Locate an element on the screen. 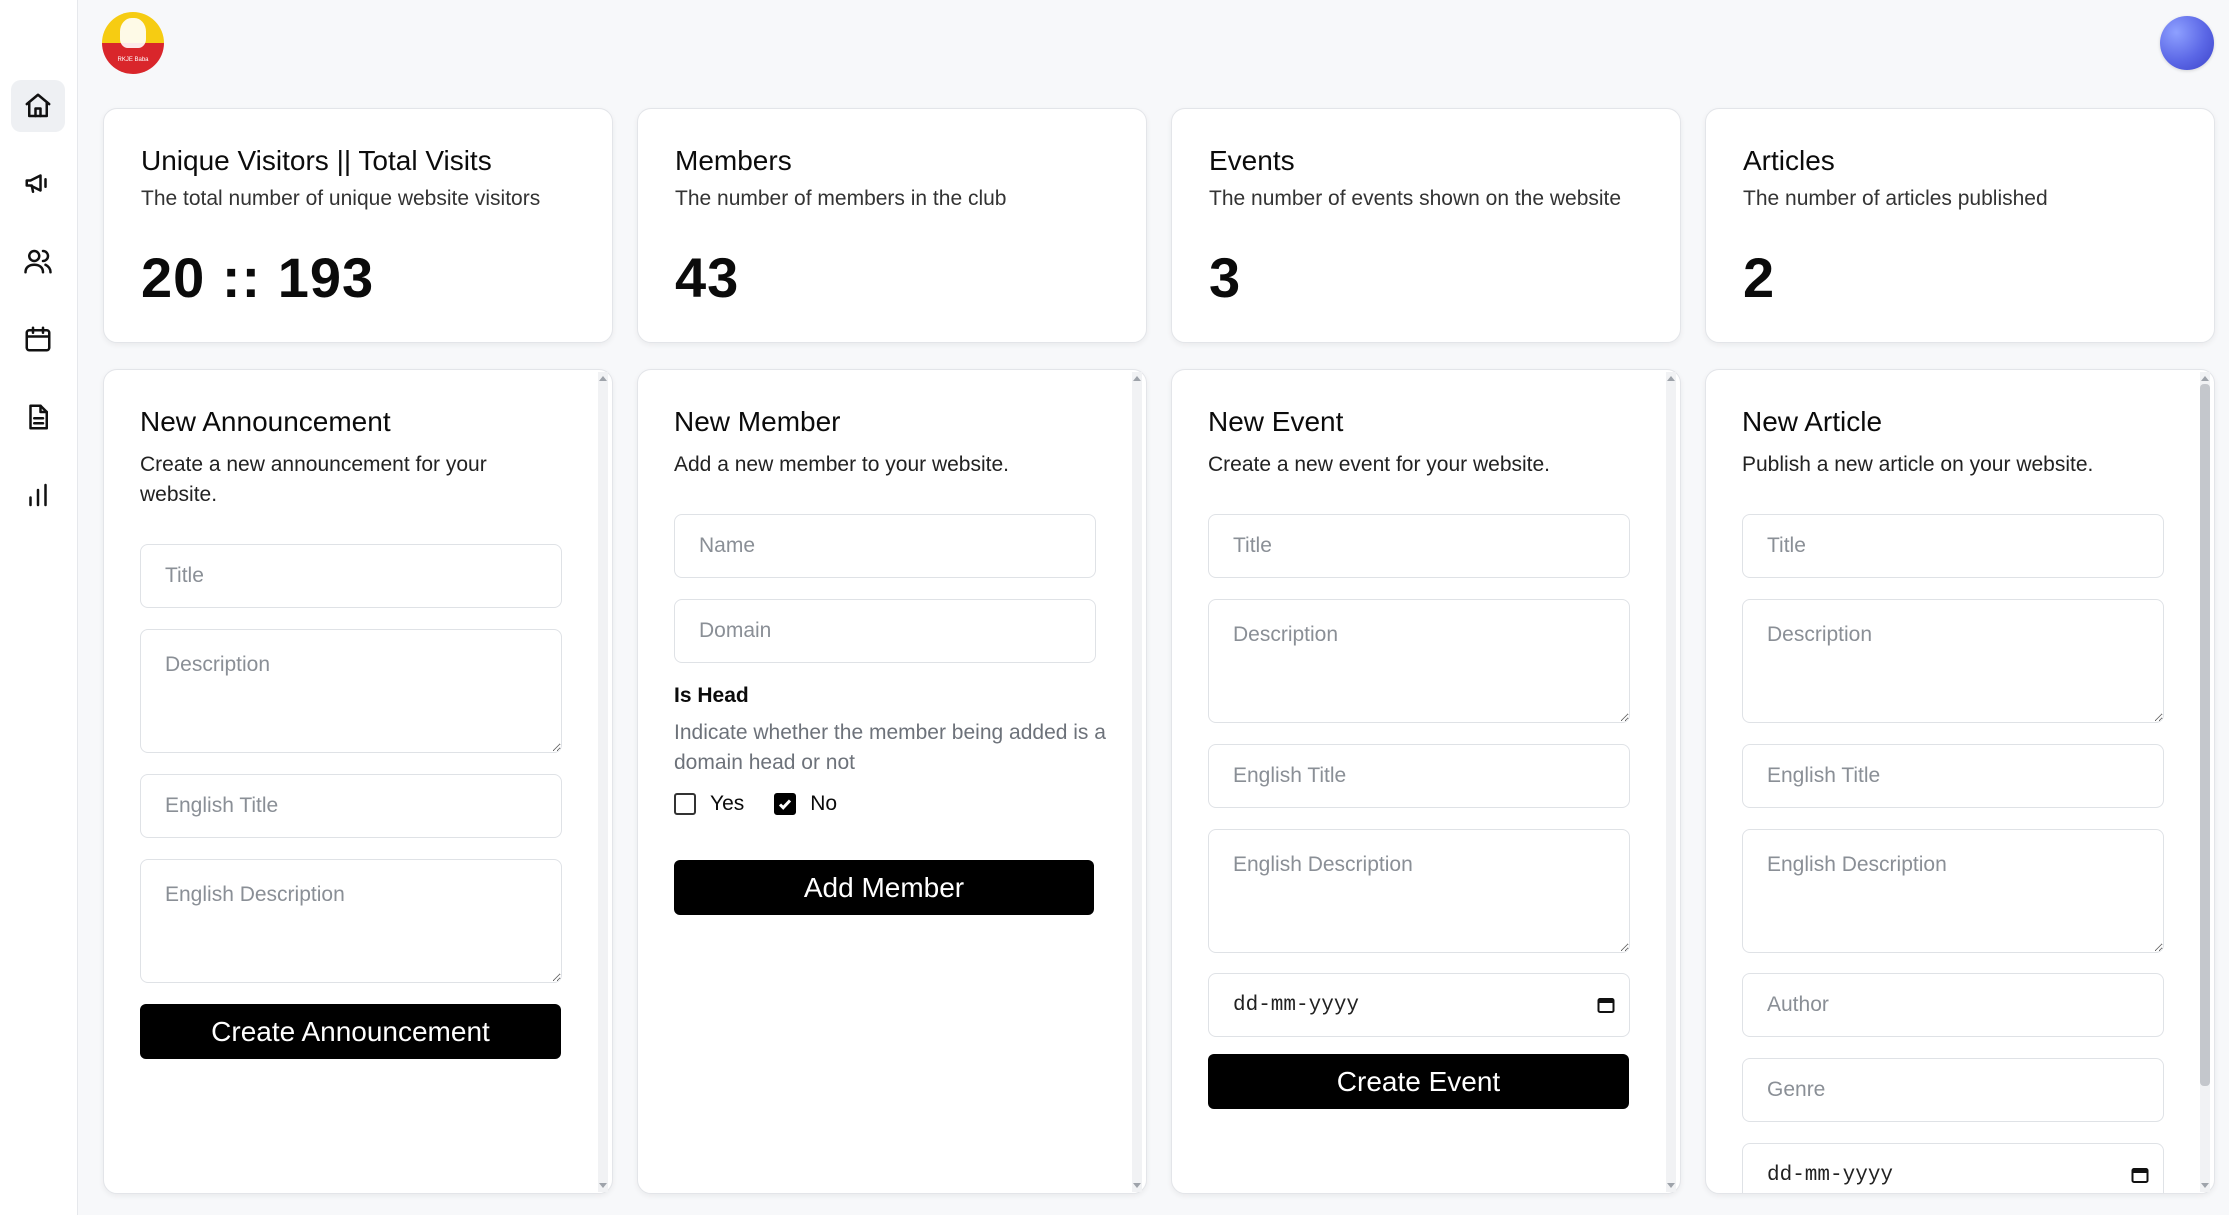  member-scrollbar is located at coordinates (1137, 782).